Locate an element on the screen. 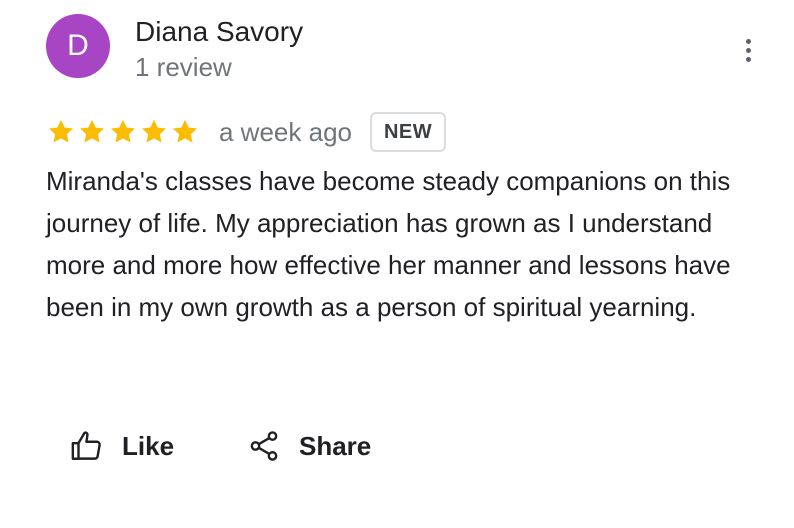 The height and width of the screenshot is (528, 794). reviewer-name: Diana Savory is located at coordinates (219, 32).